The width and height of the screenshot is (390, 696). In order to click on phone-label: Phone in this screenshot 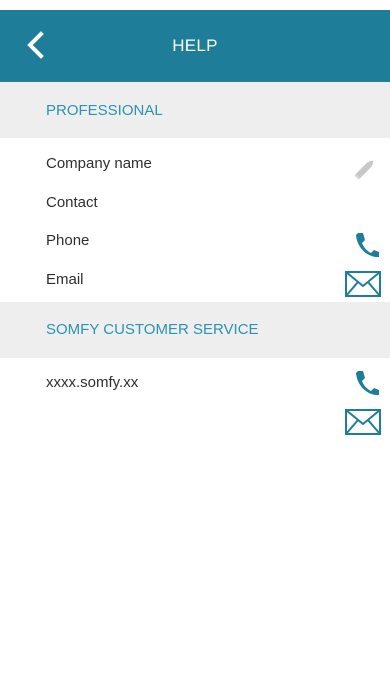, I will do `click(68, 240)`.